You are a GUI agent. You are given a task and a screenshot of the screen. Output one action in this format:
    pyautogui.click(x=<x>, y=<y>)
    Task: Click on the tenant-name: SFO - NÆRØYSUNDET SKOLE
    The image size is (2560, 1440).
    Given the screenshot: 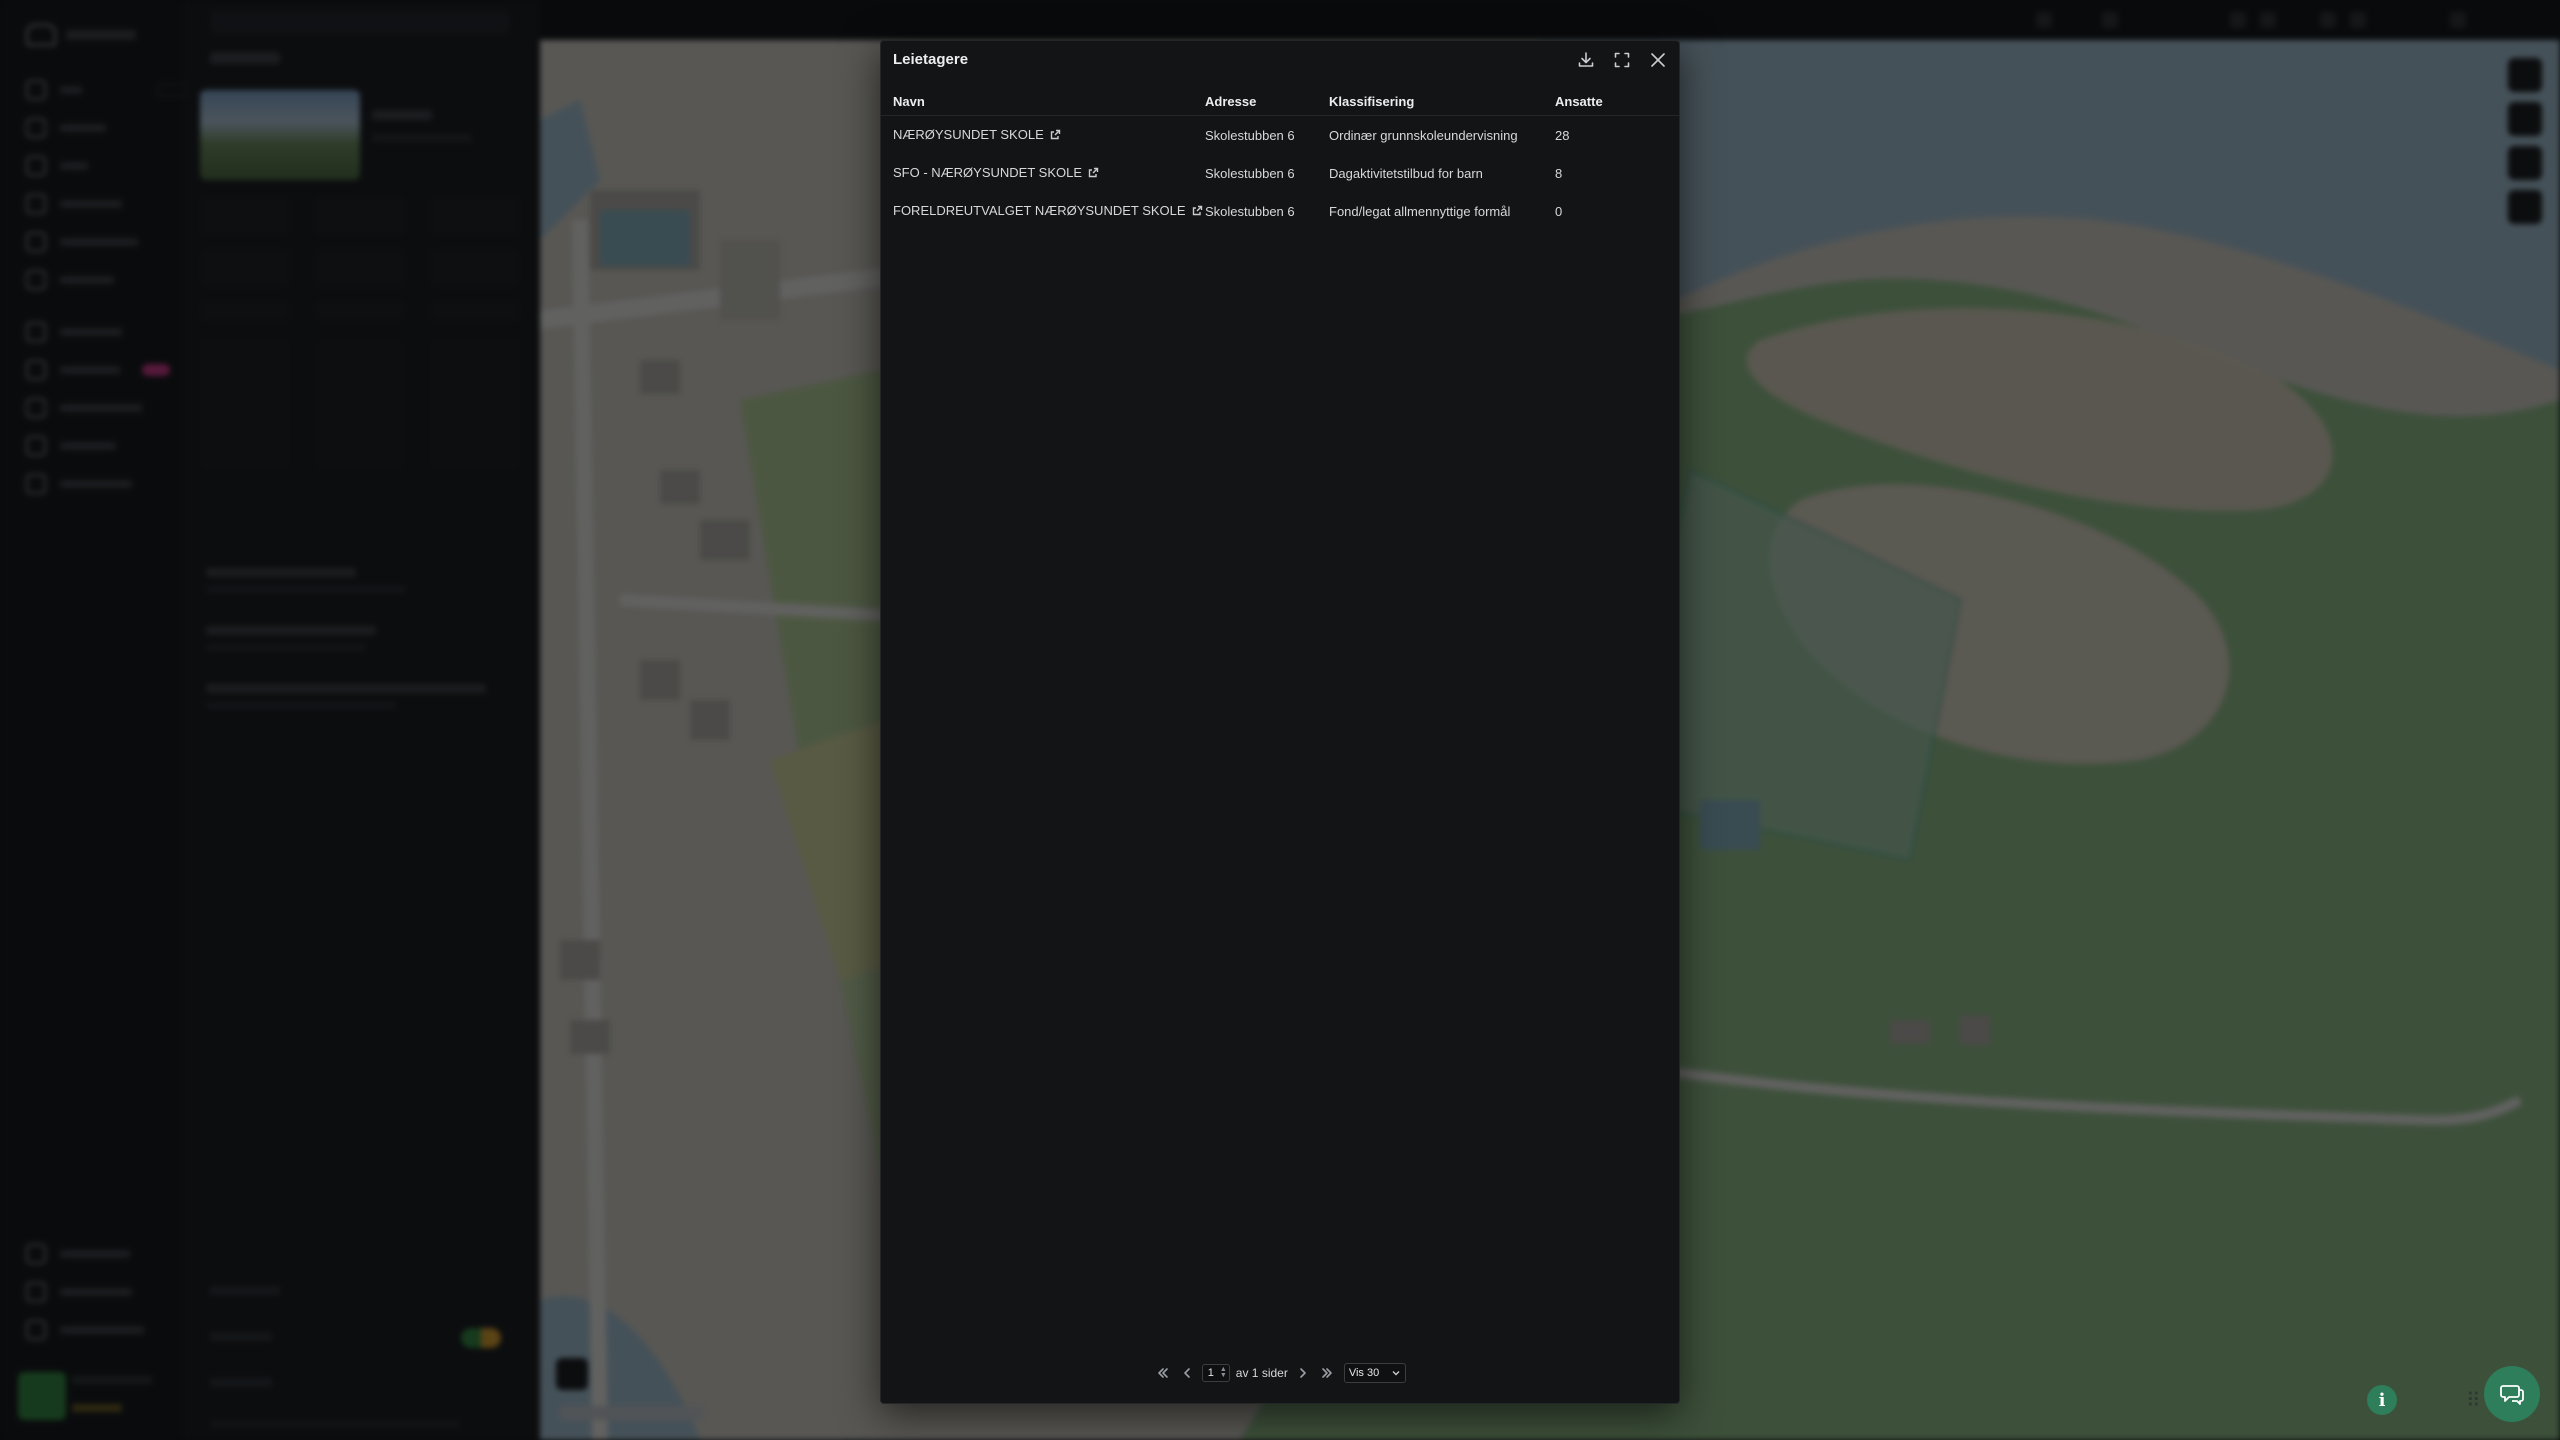 What is the action you would take?
    pyautogui.click(x=987, y=172)
    